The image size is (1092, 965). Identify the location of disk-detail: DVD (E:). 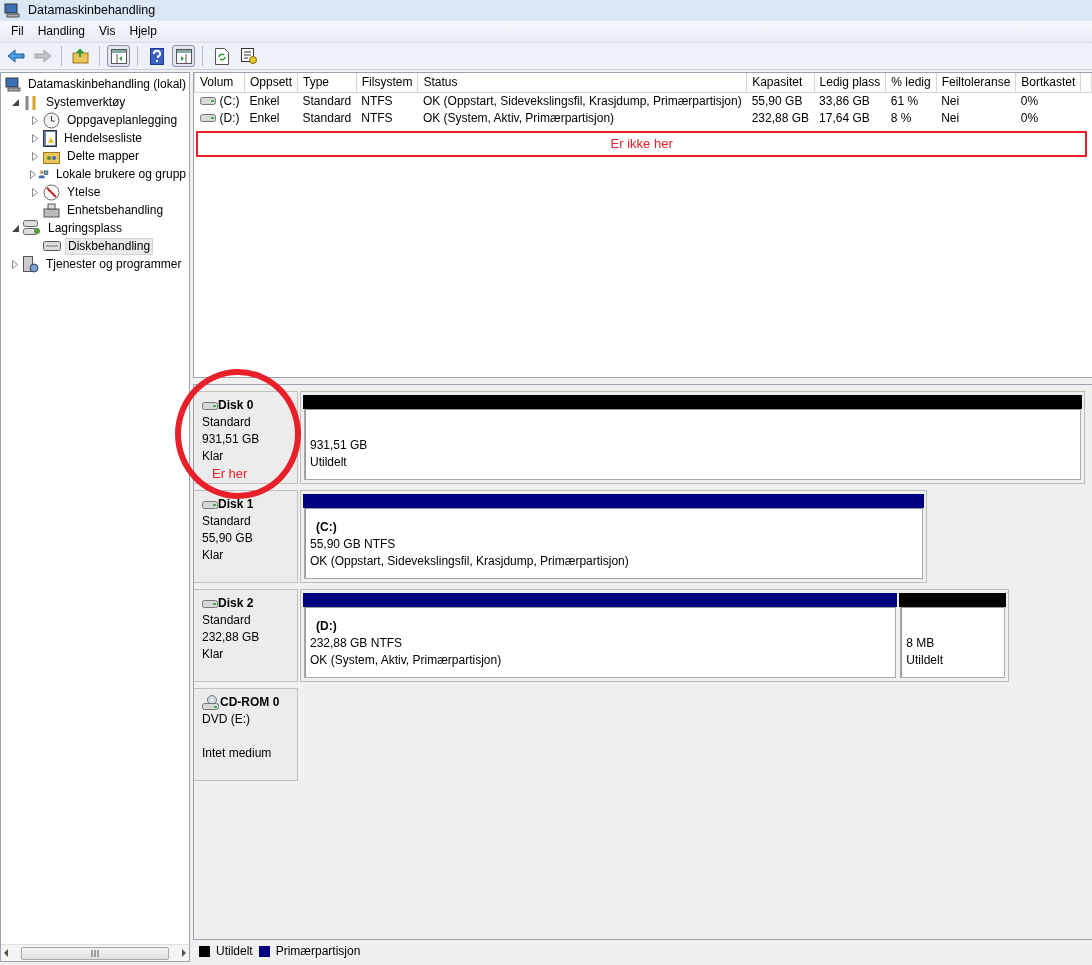
(226, 719).